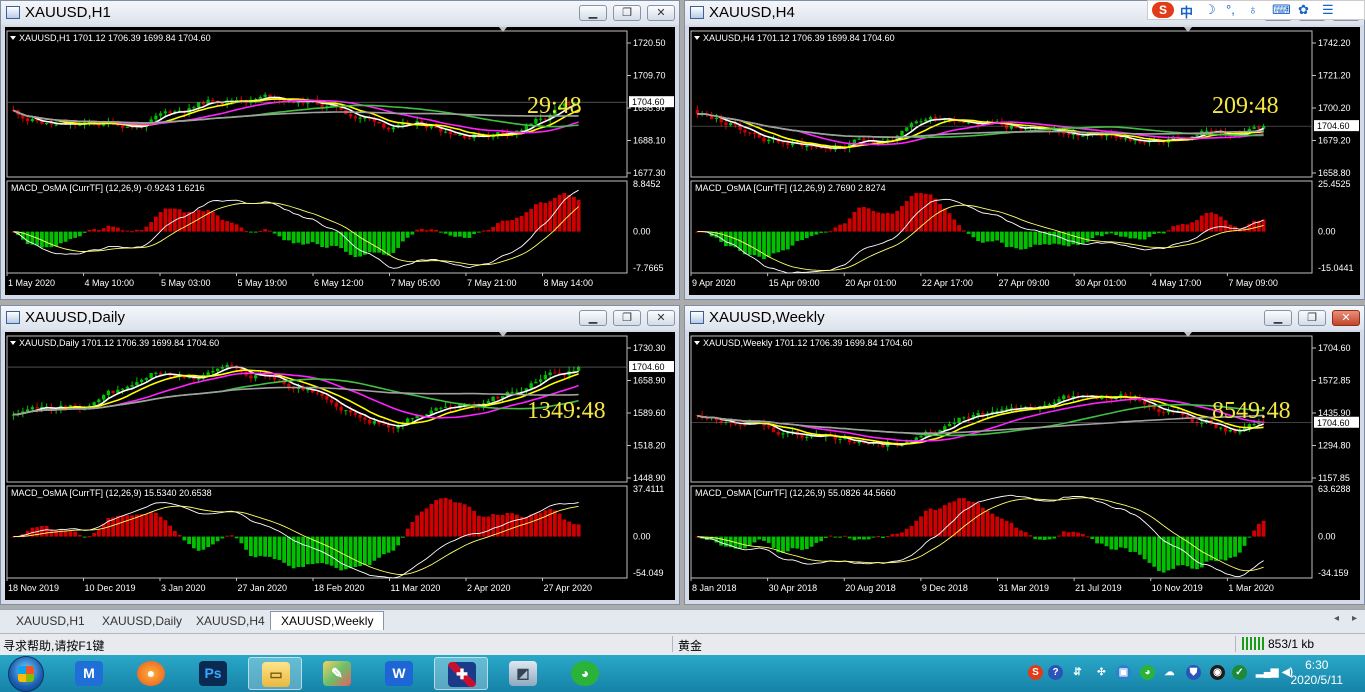 The height and width of the screenshot is (692, 1365). Describe the element at coordinates (230, 621) in the screenshot. I see `tab-xauusd-h4: XAUUSD,H4` at that location.